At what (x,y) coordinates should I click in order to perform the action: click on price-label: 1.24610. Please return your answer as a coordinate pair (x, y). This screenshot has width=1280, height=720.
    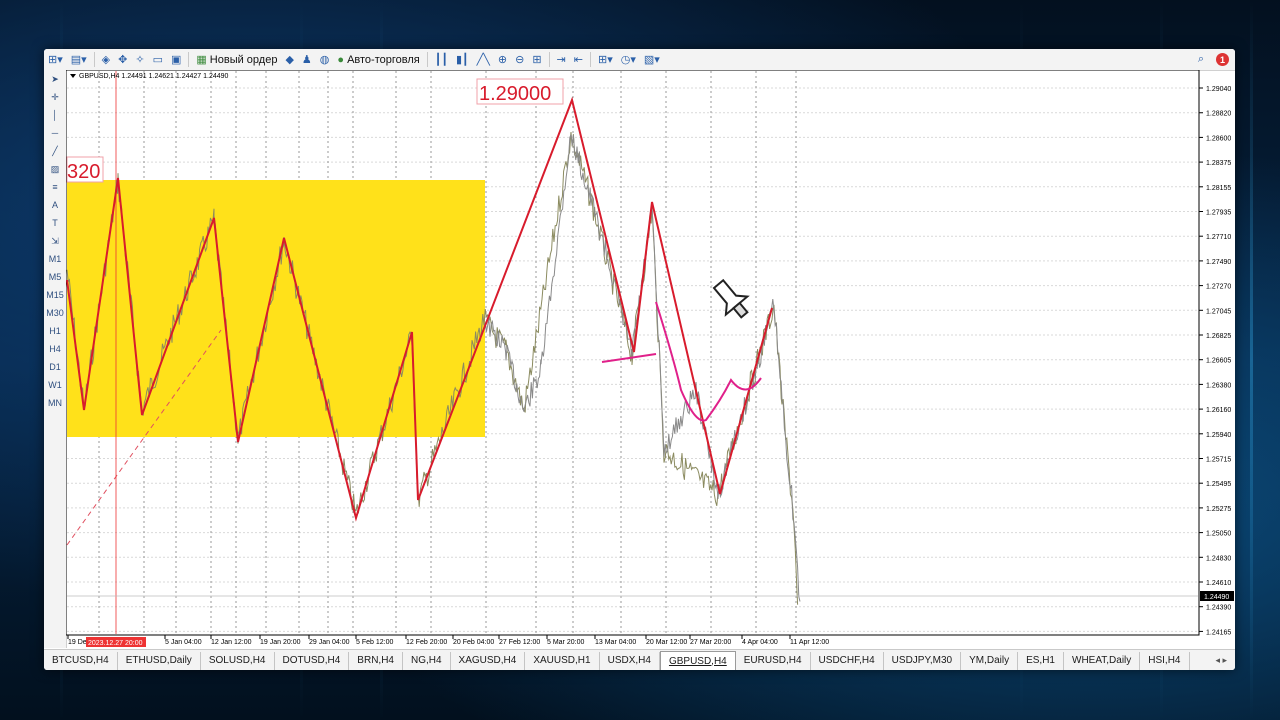
    Looking at the image, I should click on (1218, 583).